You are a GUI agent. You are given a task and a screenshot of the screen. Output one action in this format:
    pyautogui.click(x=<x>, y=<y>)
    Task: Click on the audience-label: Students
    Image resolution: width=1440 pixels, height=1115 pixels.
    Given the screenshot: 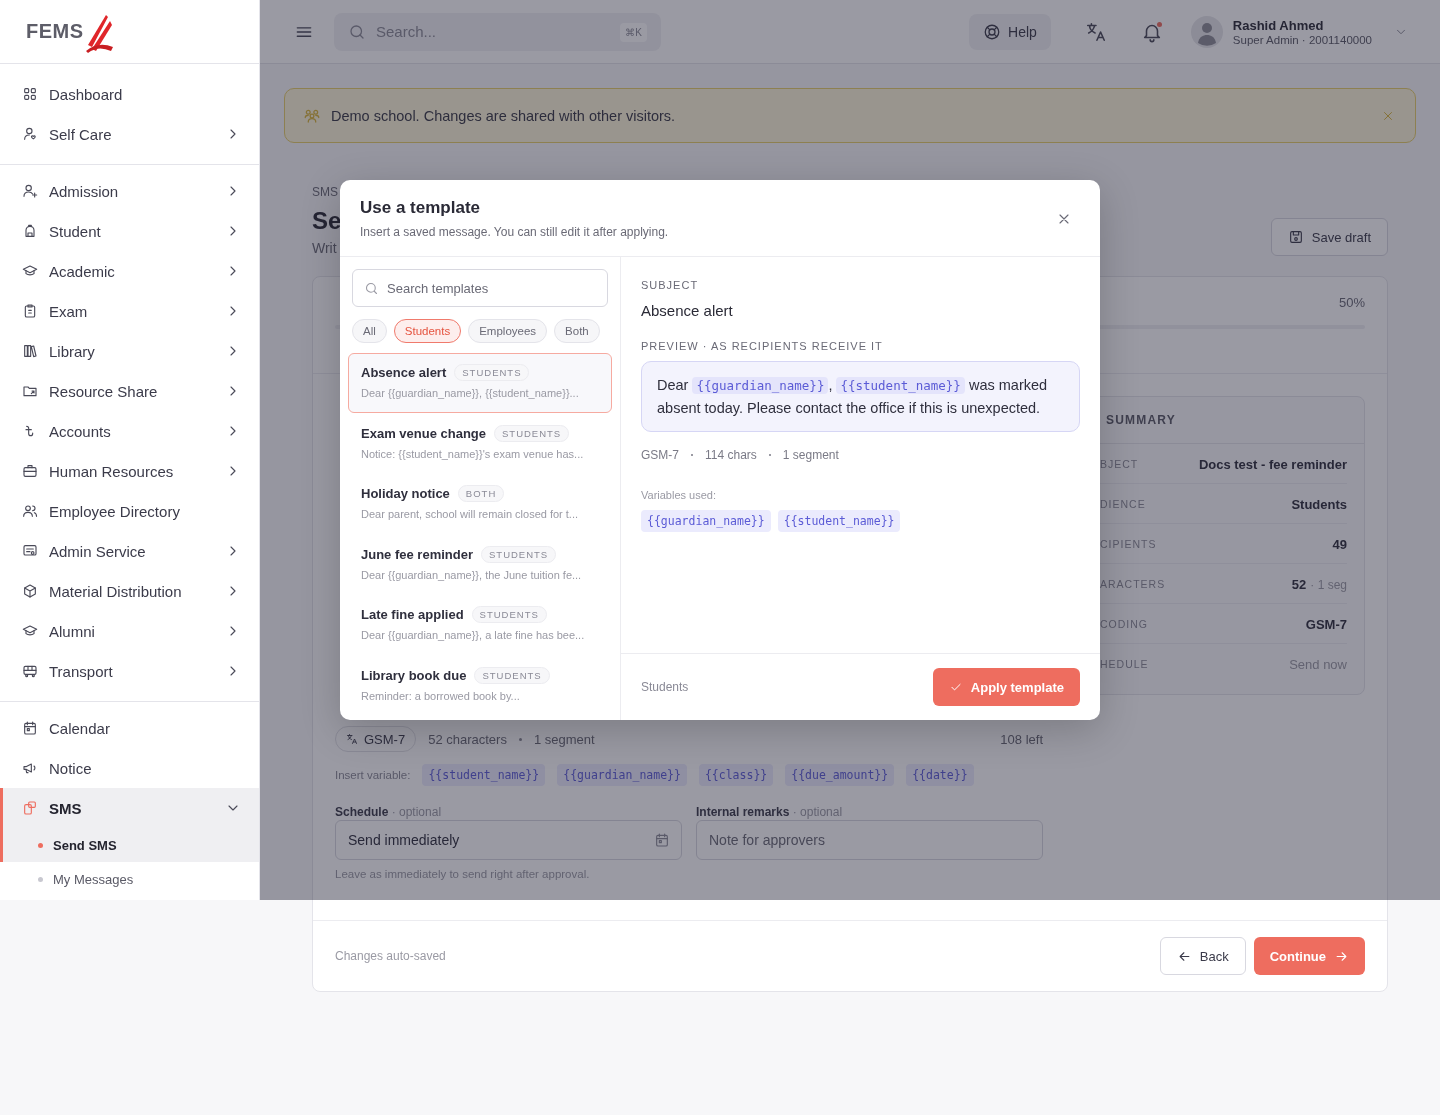 What is the action you would take?
    pyautogui.click(x=665, y=687)
    